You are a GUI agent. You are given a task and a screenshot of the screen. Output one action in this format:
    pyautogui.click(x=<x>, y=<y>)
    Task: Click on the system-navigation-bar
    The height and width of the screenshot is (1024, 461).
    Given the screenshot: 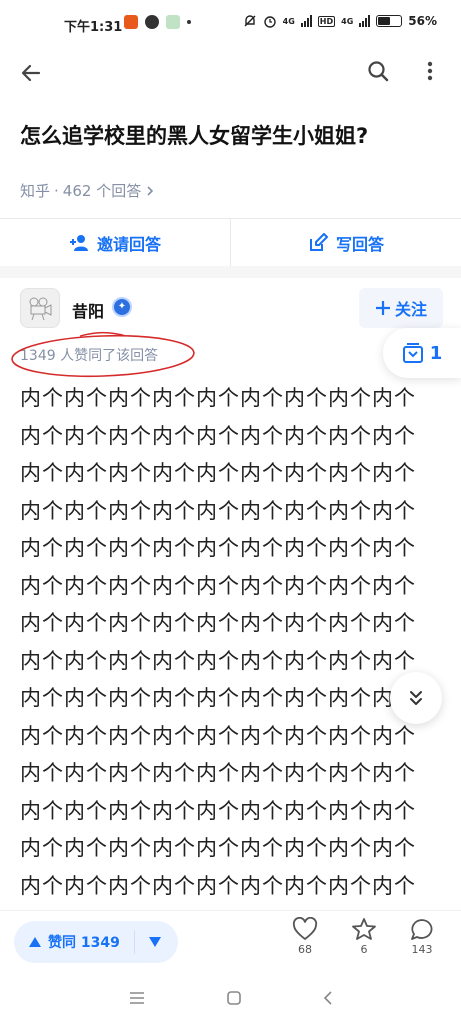 What is the action you would take?
    pyautogui.click(x=230, y=998)
    